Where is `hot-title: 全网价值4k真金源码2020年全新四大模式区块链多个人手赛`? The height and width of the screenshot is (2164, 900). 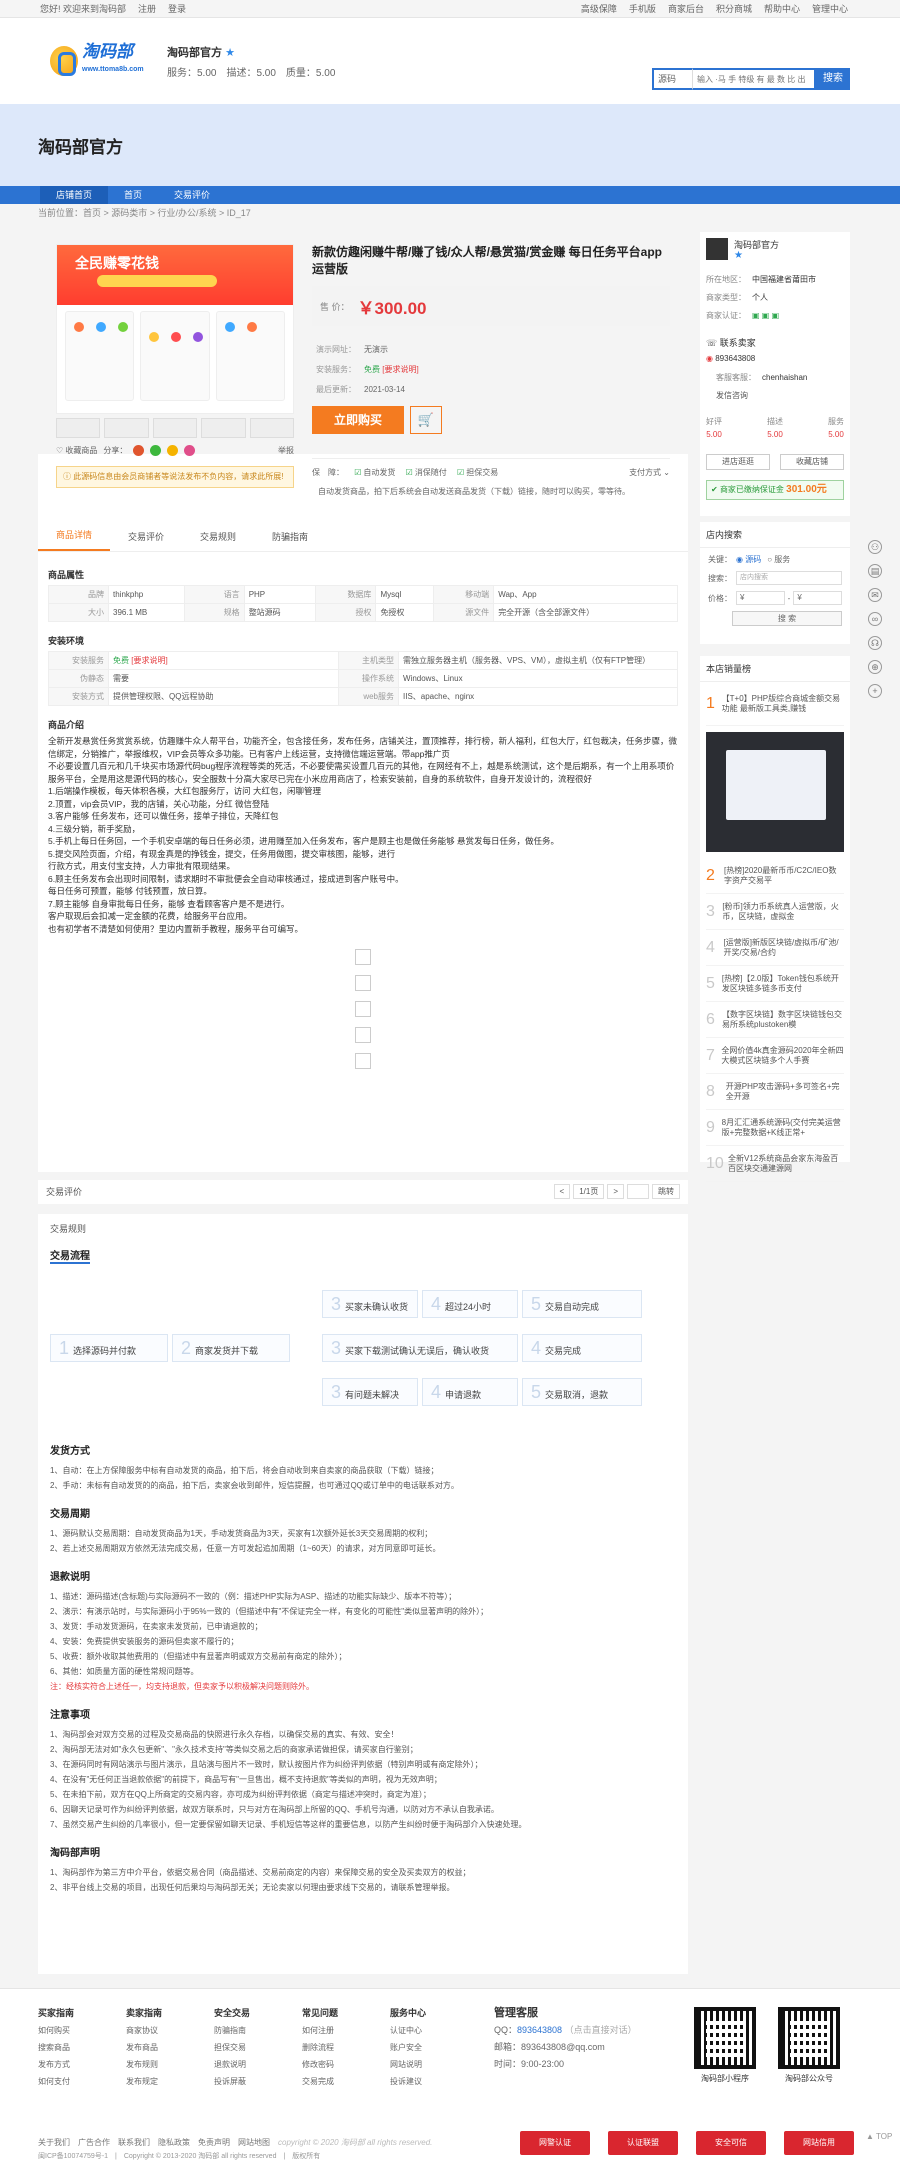
hot-title: 全网价值4k真金源码2020年全新四大模式区块链多个人手赛 is located at coordinates (782, 1056).